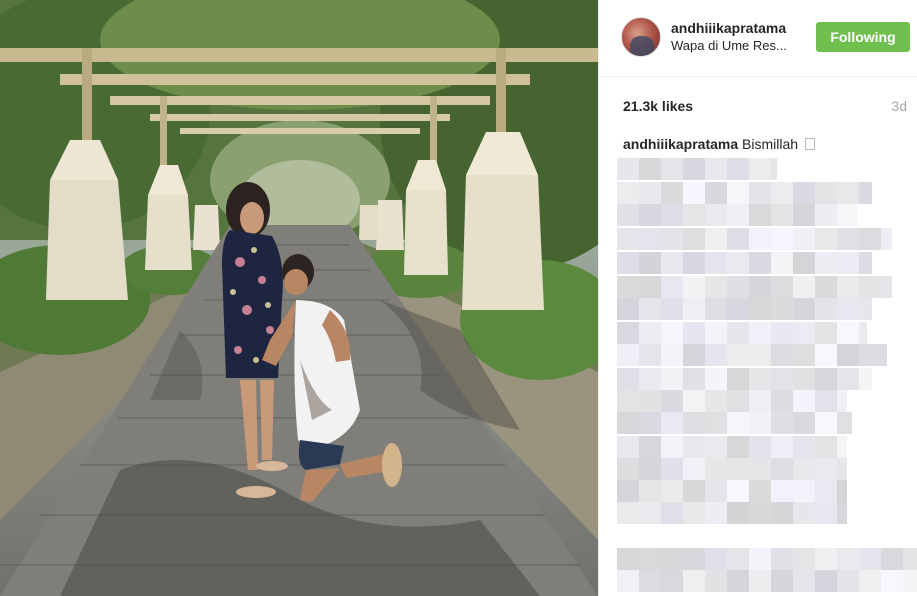  I want to click on avatar, so click(641, 37).